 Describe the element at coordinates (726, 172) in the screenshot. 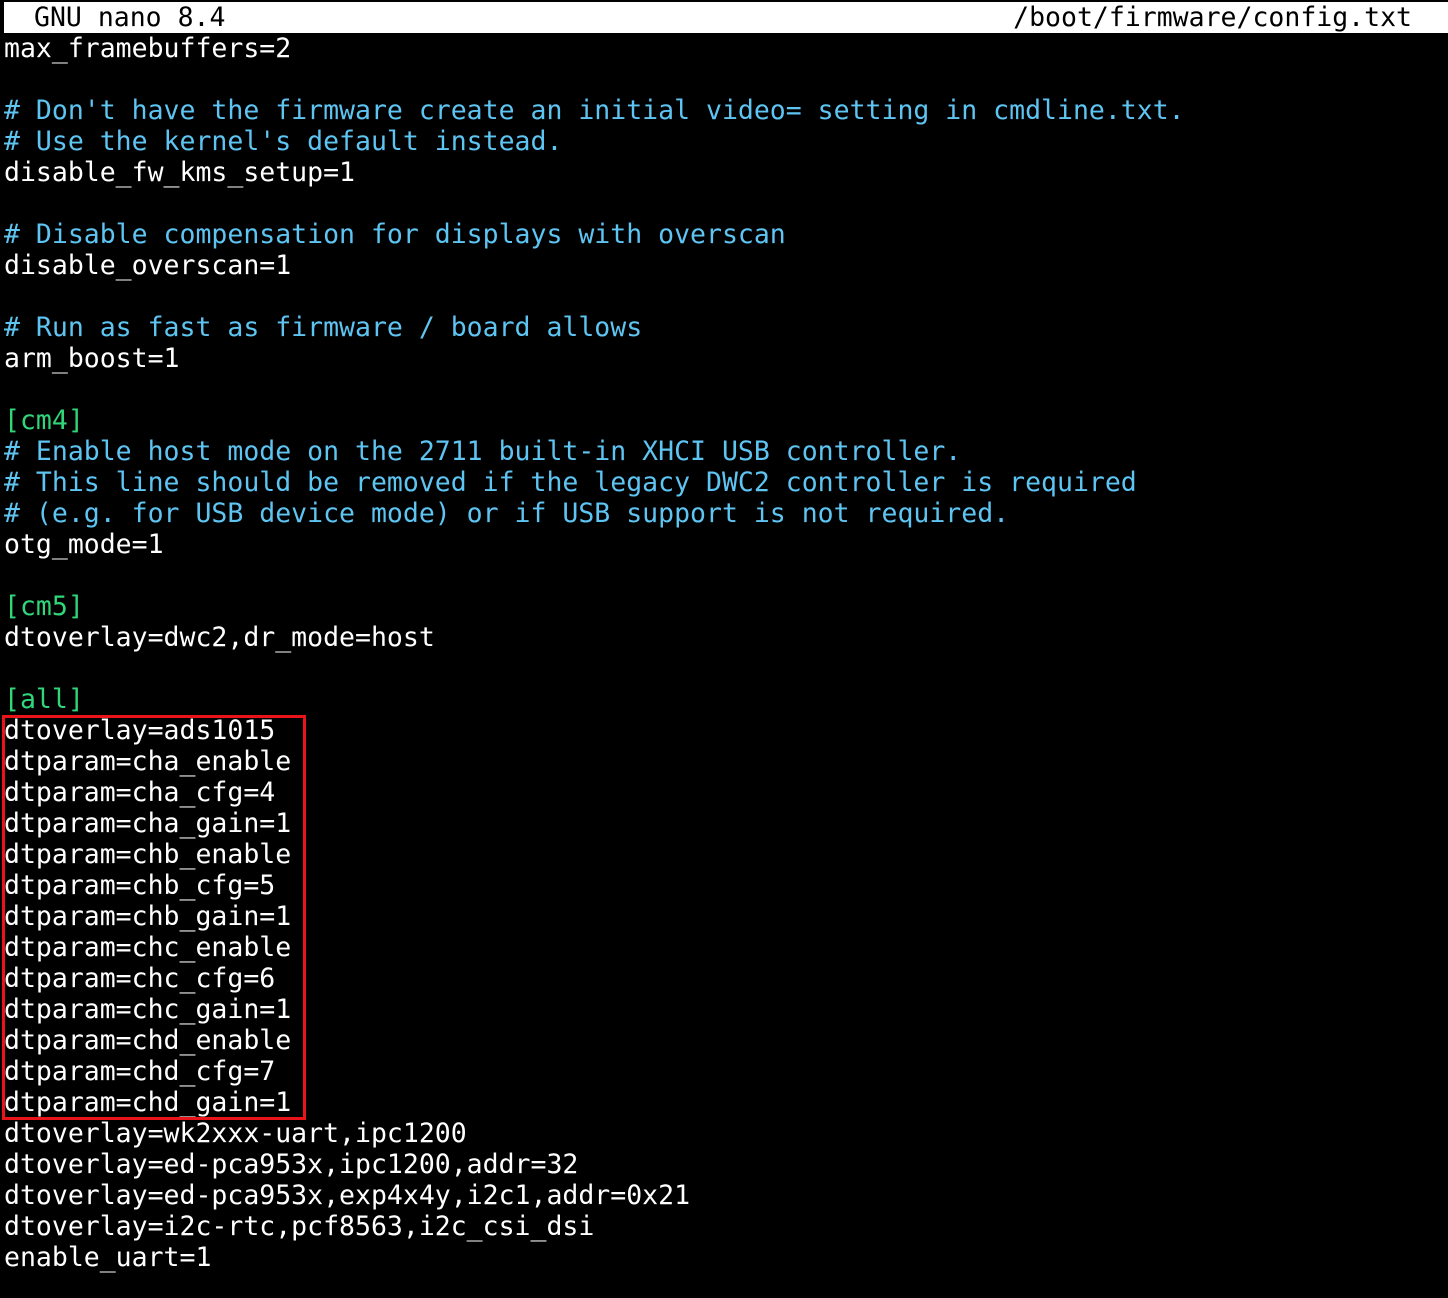

I see `config-line: disable_fw_kms_setup=1` at that location.